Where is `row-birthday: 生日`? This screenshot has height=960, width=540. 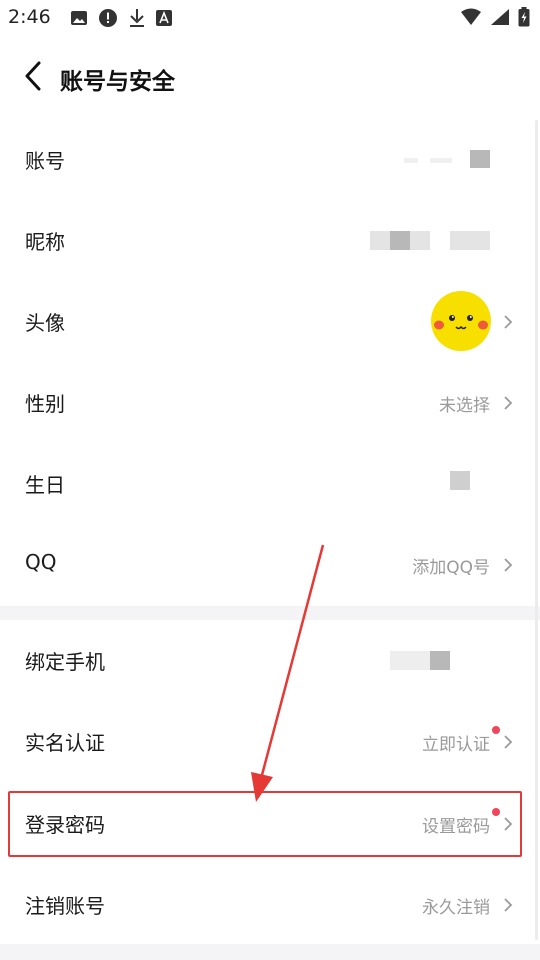 row-birthday: 生日 is located at coordinates (270, 484).